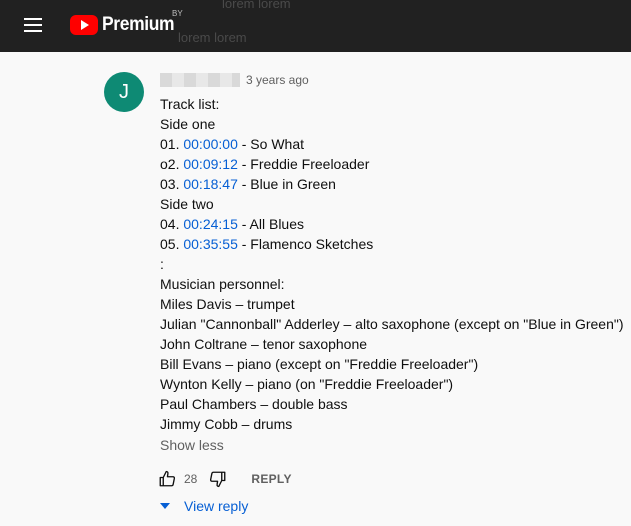  What do you see at coordinates (222, 284) in the screenshot?
I see `comment-line: Musician personnel:` at bounding box center [222, 284].